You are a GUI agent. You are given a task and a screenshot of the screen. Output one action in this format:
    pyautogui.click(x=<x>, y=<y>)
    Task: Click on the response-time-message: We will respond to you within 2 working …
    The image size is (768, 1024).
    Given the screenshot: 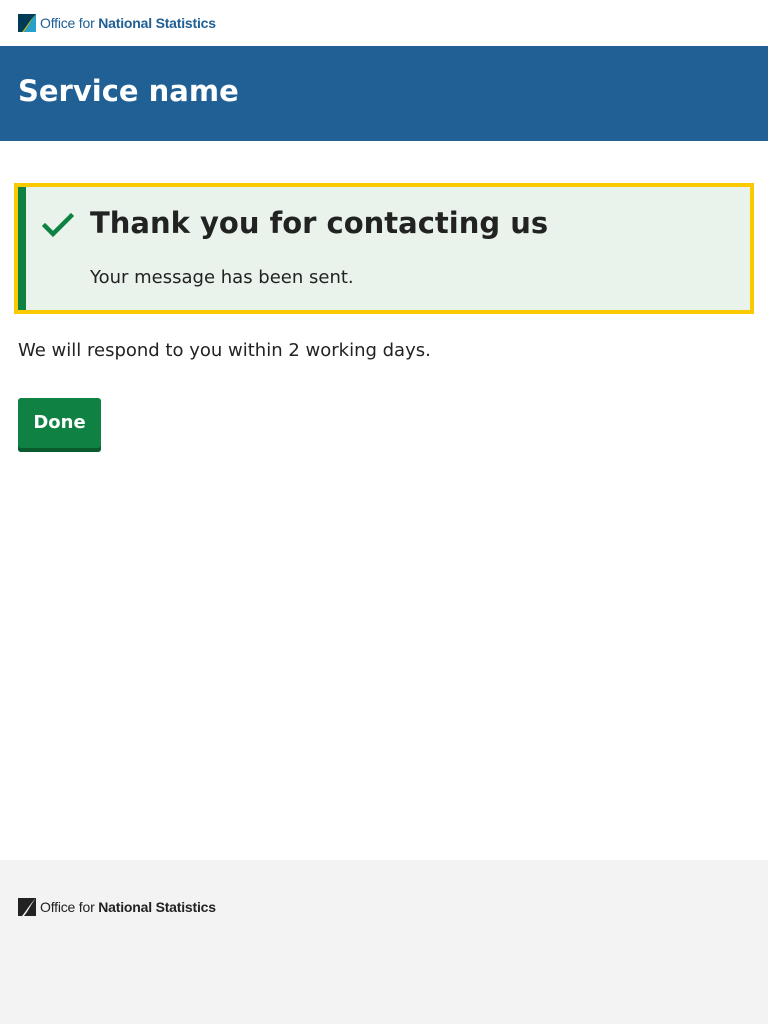 What is the action you would take?
    pyautogui.click(x=224, y=350)
    